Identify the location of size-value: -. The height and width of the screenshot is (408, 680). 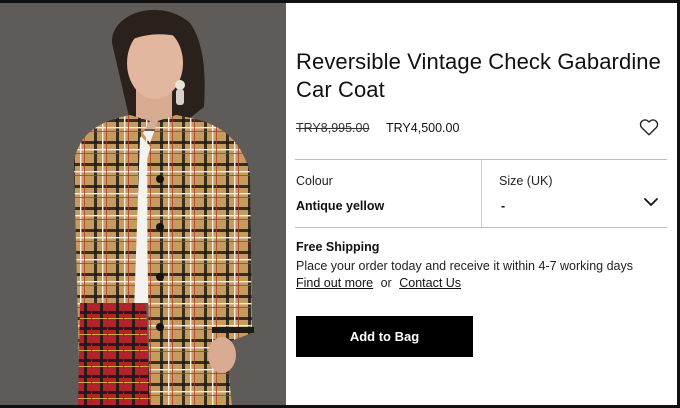
(503, 206).